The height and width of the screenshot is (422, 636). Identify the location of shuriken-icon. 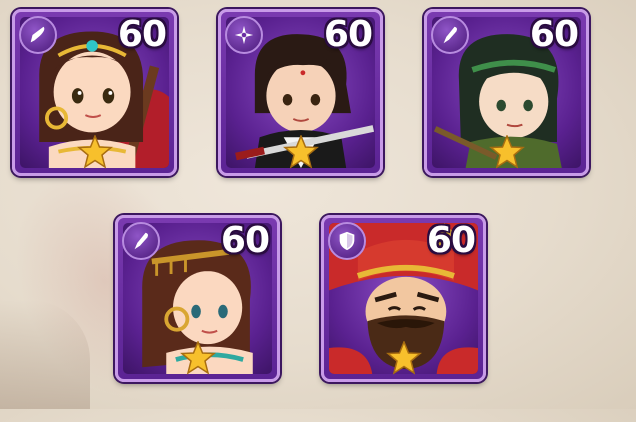
(244, 35).